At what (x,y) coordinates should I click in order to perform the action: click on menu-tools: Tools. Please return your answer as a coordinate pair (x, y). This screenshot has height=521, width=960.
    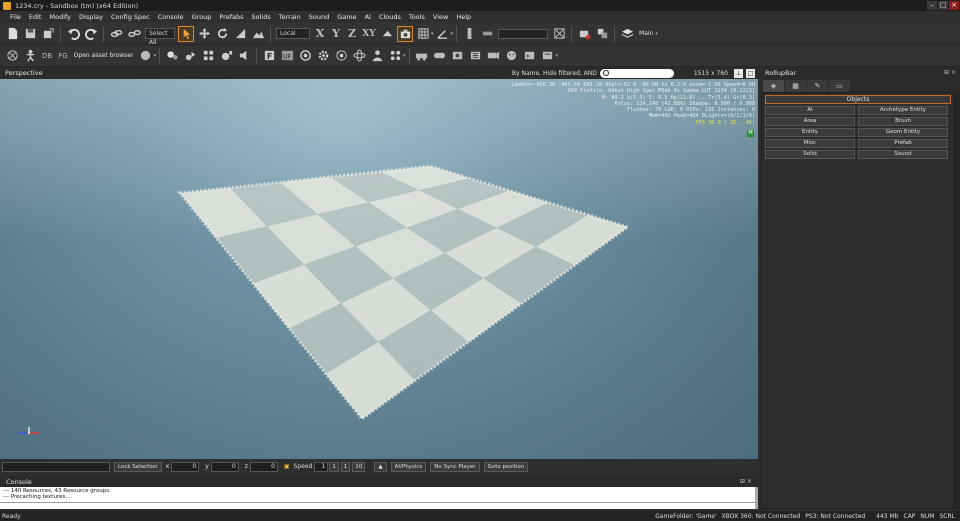
    Looking at the image, I should click on (417, 17).